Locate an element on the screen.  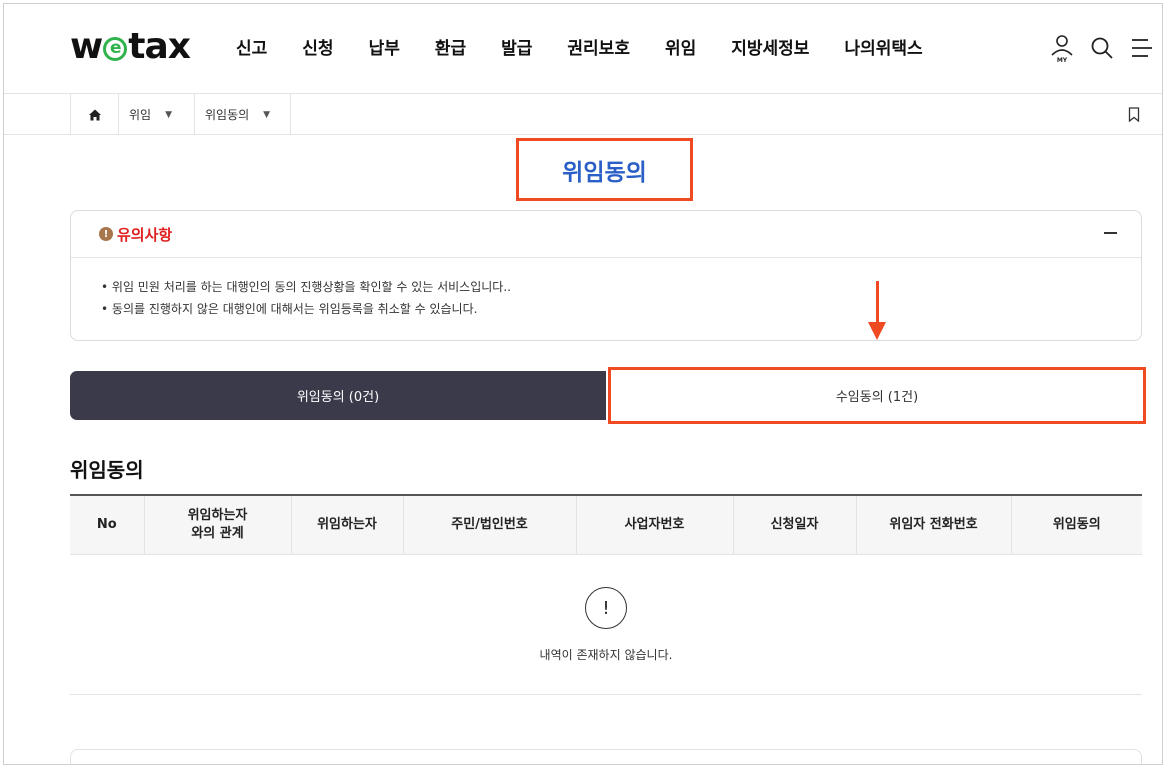
nav-item-apply: 신청 is located at coordinates (317, 46).